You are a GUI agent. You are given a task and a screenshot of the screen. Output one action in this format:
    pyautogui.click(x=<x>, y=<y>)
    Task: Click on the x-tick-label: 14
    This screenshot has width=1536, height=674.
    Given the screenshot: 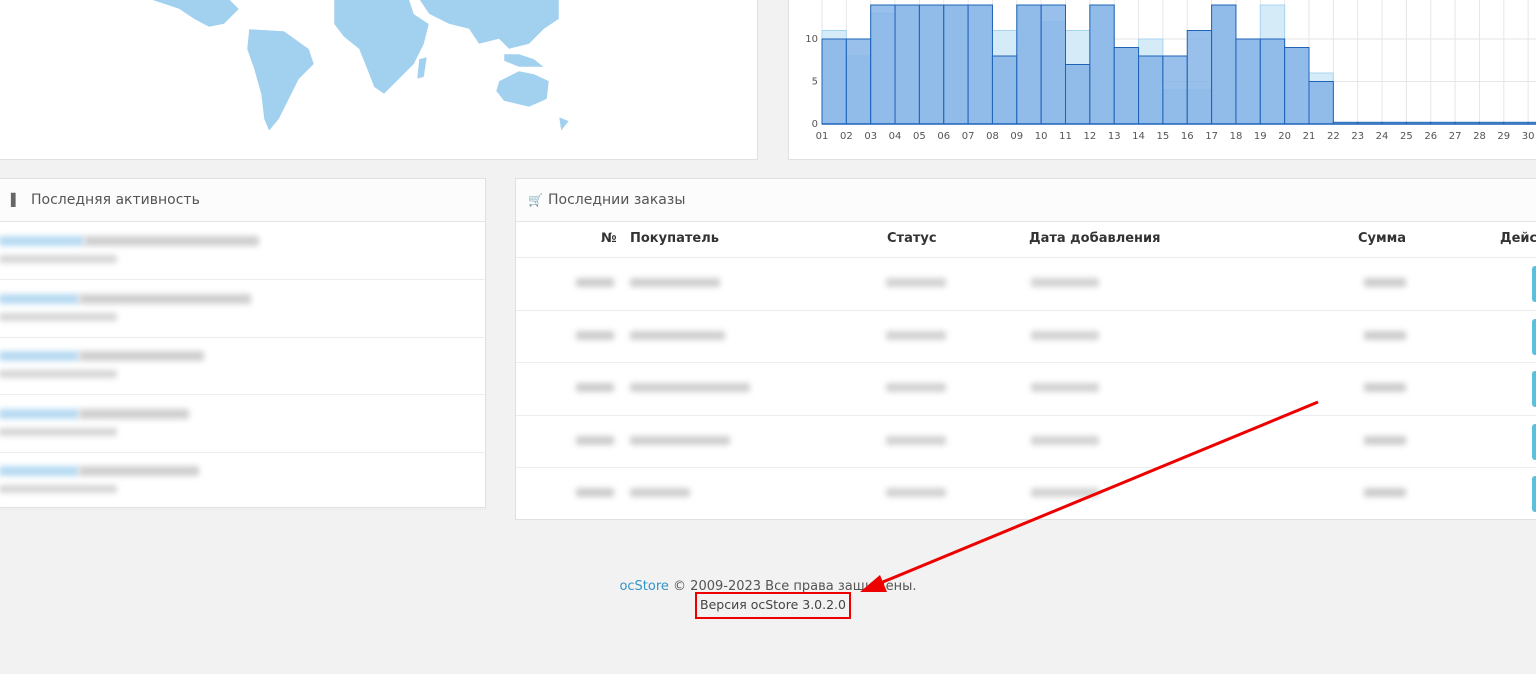 What is the action you would take?
    pyautogui.click(x=1138, y=136)
    